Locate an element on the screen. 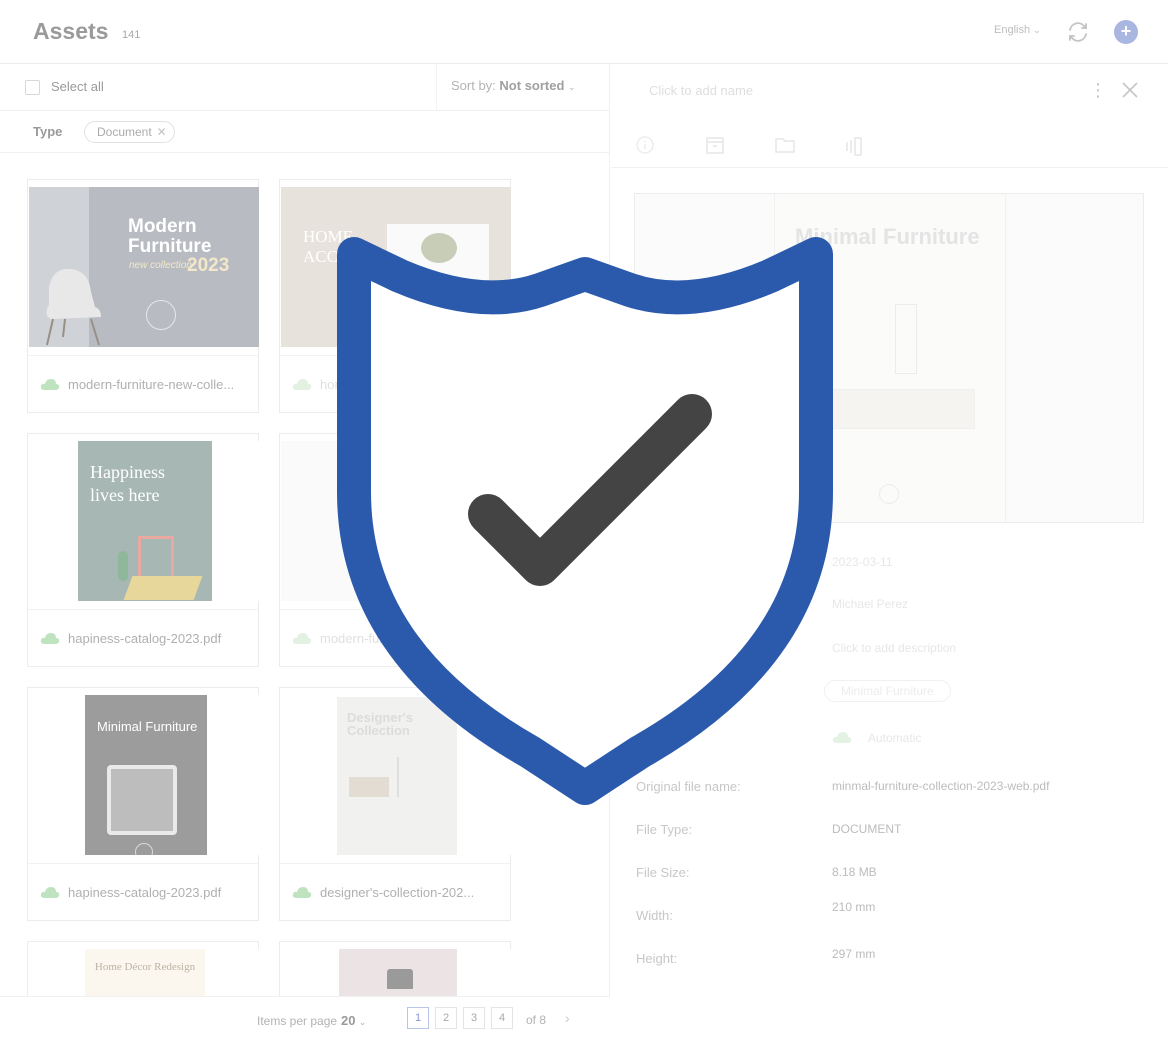  original-name-label: Original file name: is located at coordinates (688, 786).